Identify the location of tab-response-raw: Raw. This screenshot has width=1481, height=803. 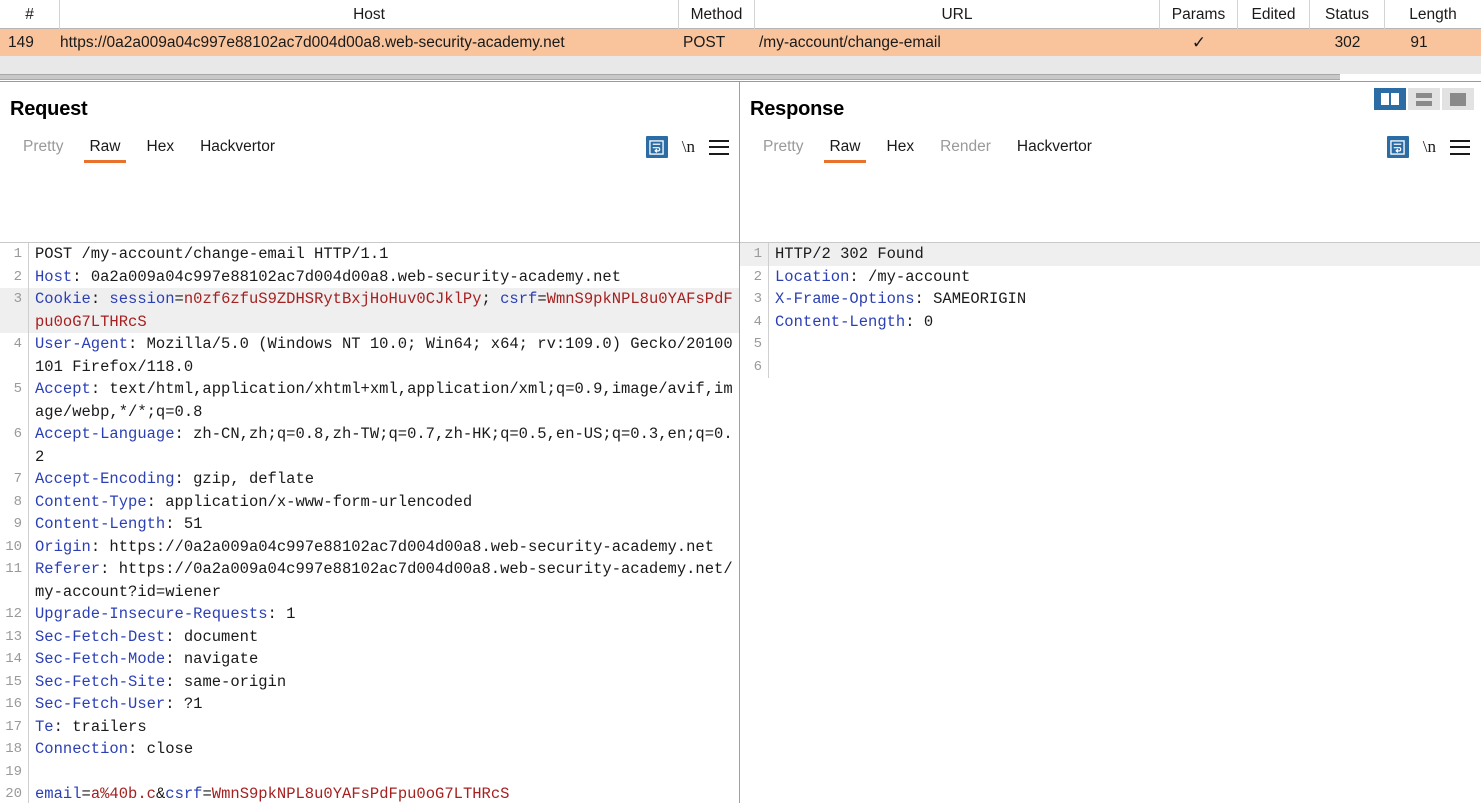
(844, 150).